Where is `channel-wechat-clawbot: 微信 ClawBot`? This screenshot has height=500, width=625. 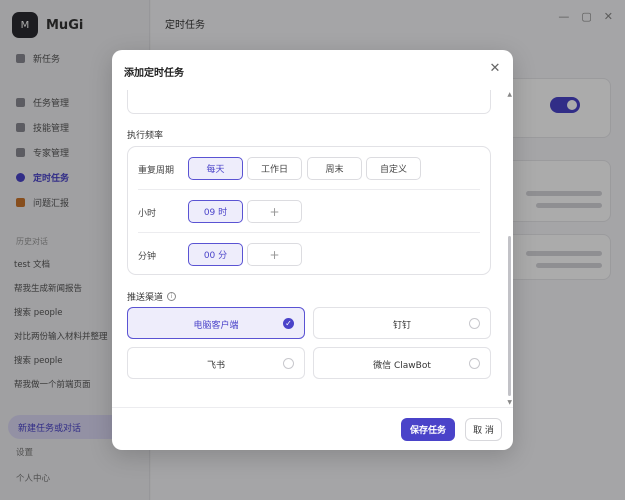 channel-wechat-clawbot: 微信 ClawBot is located at coordinates (402, 363).